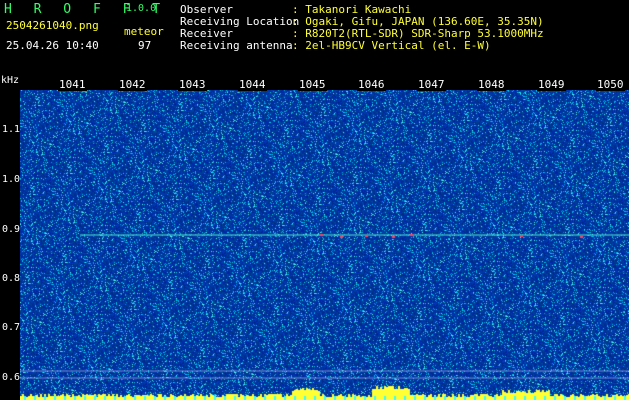 The width and height of the screenshot is (629, 400). What do you see at coordinates (431, 84) in the screenshot?
I see `x-tick-label: 1047` at bounding box center [431, 84].